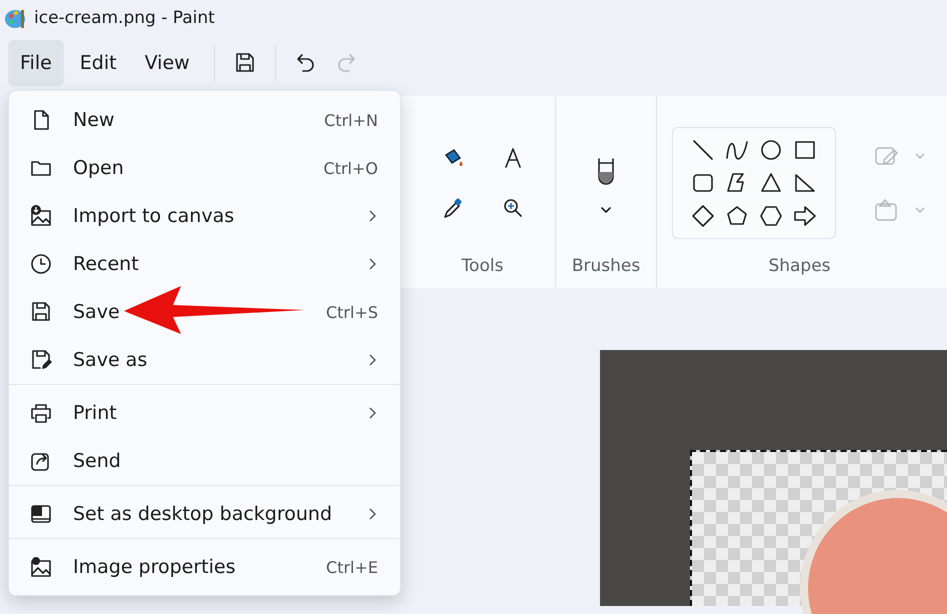  What do you see at coordinates (770, 216) in the screenshot?
I see `hexagon-icon` at bounding box center [770, 216].